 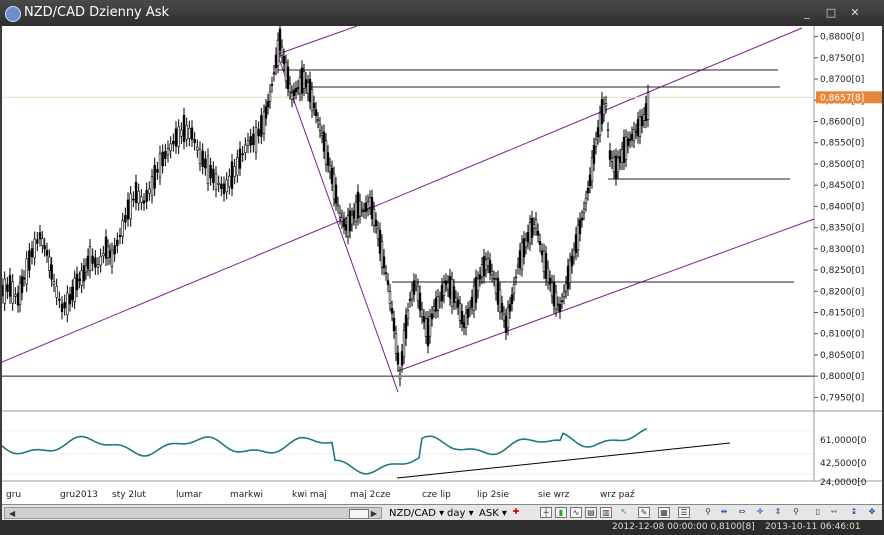 I want to click on zoom-in-icon: ⚲, so click(x=708, y=512).